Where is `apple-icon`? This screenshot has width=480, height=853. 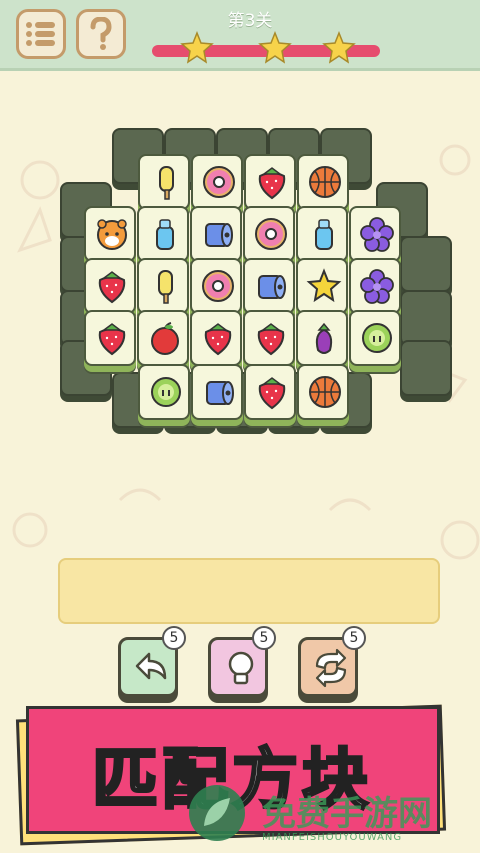
apple-icon is located at coordinates (165, 338).